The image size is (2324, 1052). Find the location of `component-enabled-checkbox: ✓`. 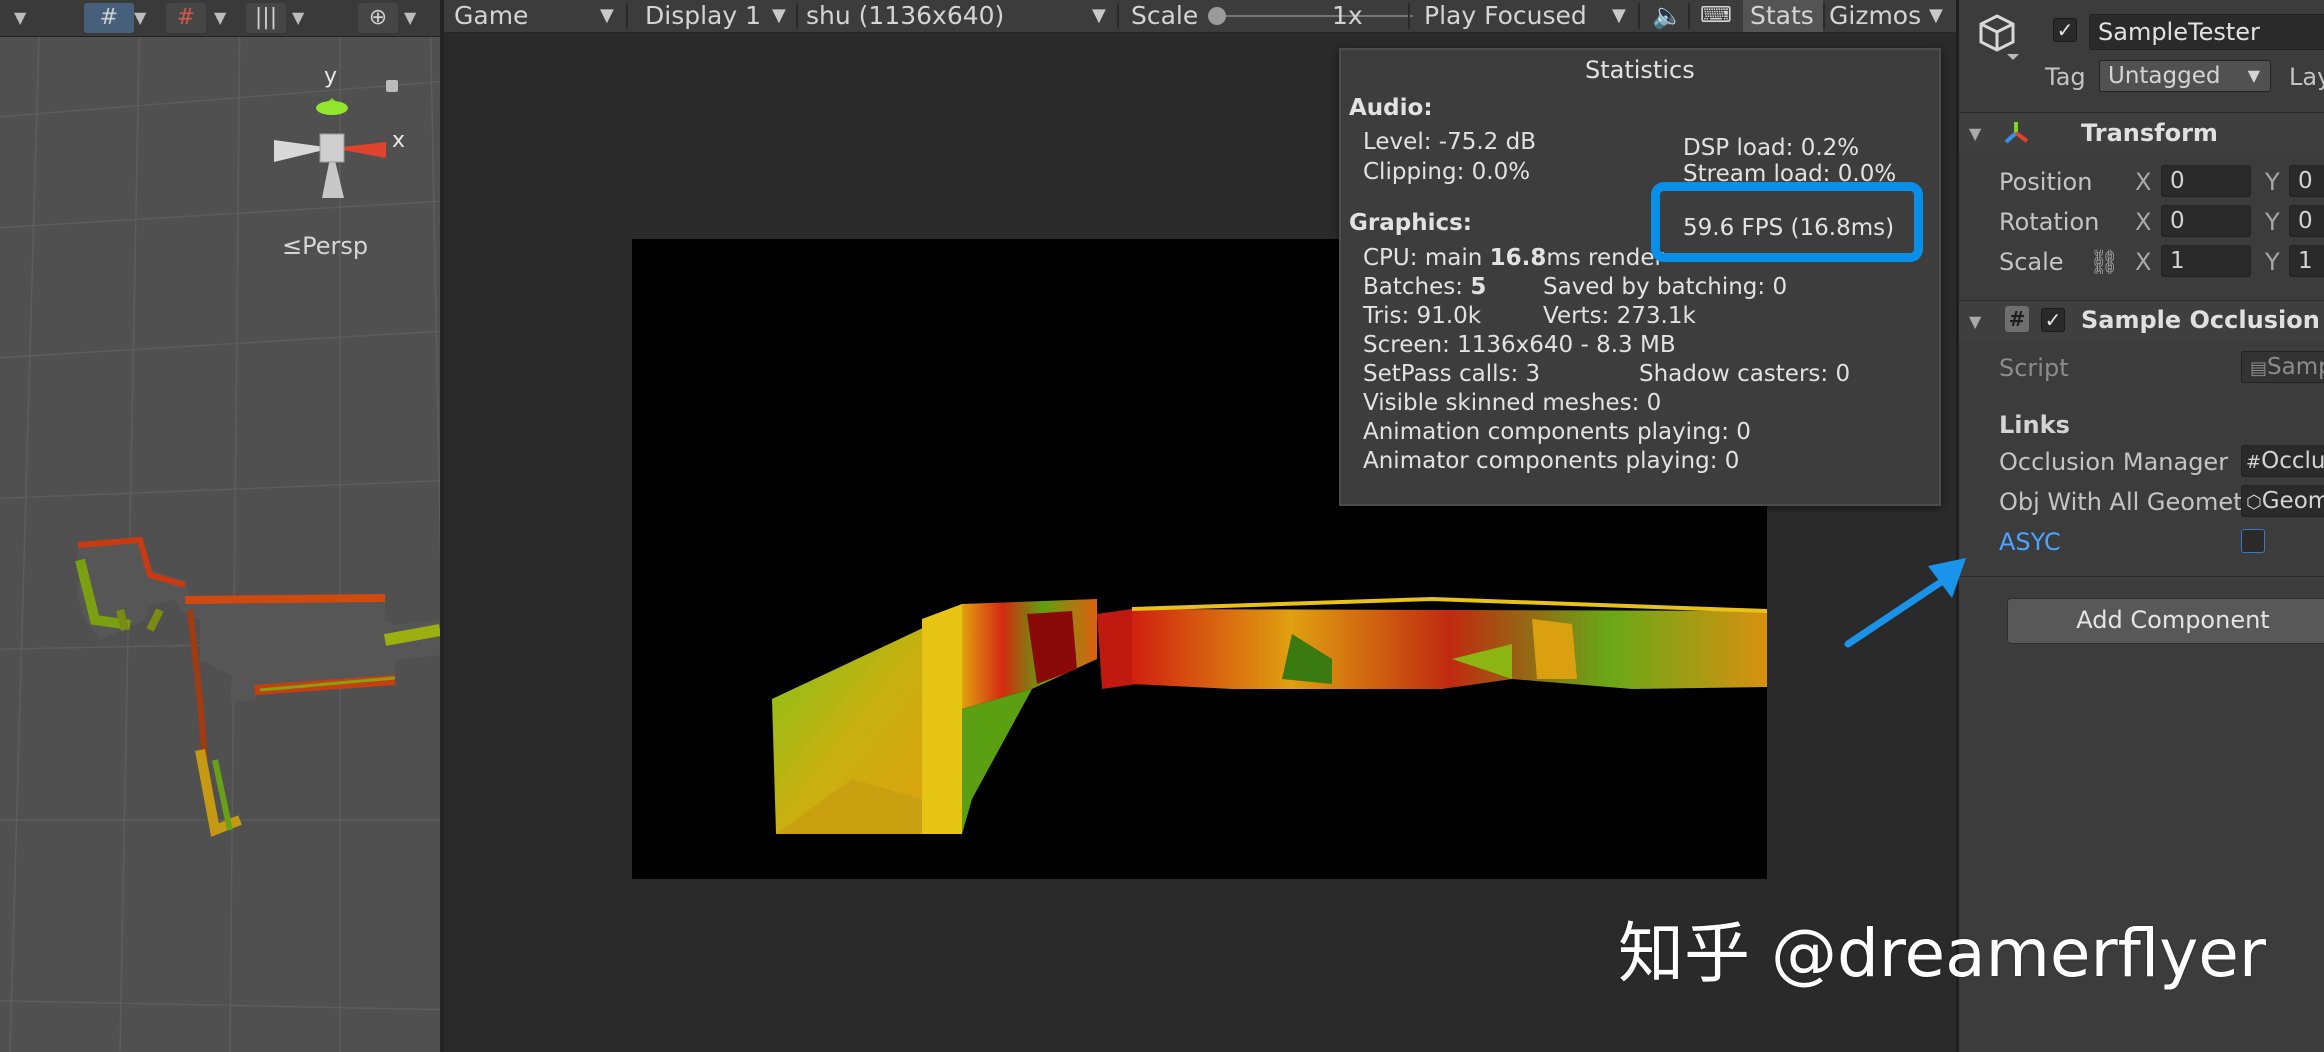

component-enabled-checkbox: ✓ is located at coordinates (2053, 320).